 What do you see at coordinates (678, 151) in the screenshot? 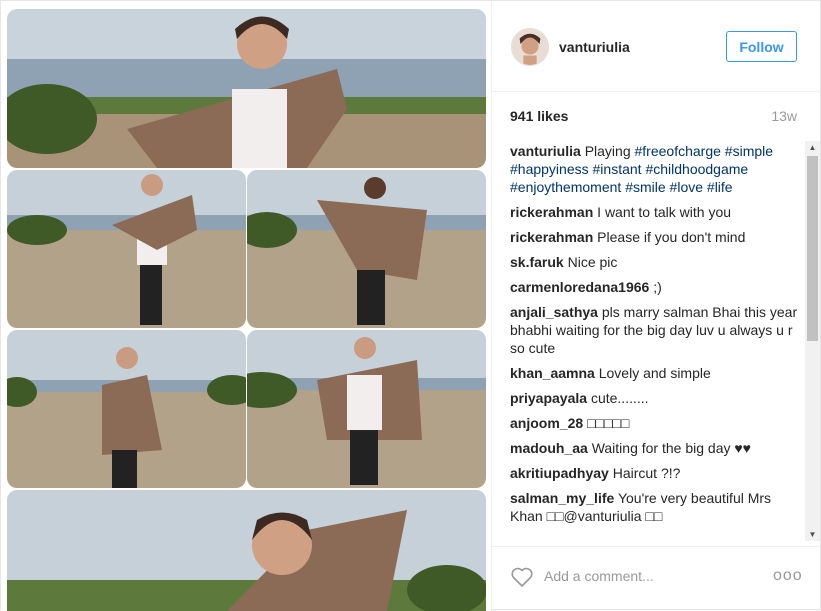
I see `hashtag: #freeofcharge` at bounding box center [678, 151].